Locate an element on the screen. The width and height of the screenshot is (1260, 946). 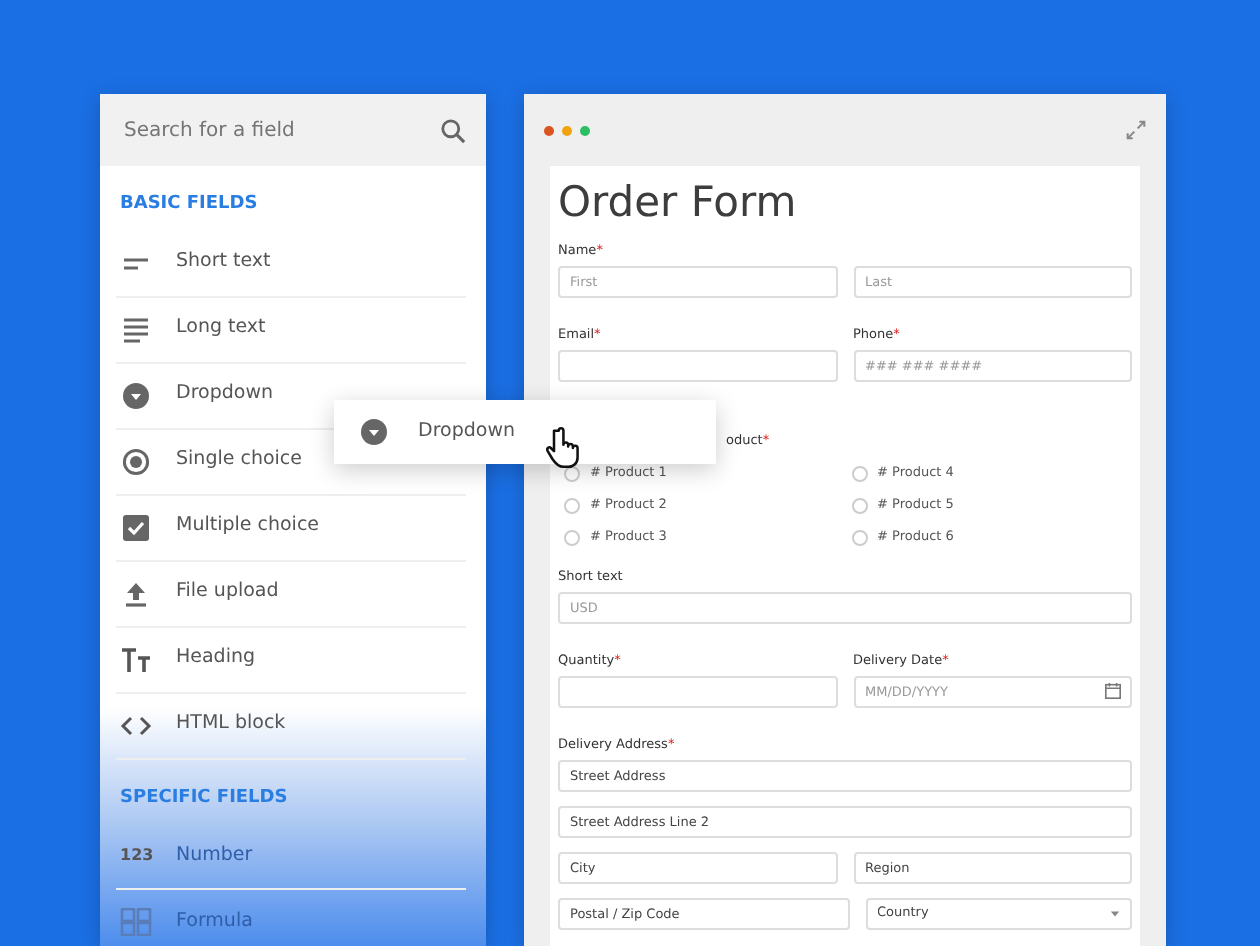
dragged-field-item: Dropdown is located at coordinates (525, 432).